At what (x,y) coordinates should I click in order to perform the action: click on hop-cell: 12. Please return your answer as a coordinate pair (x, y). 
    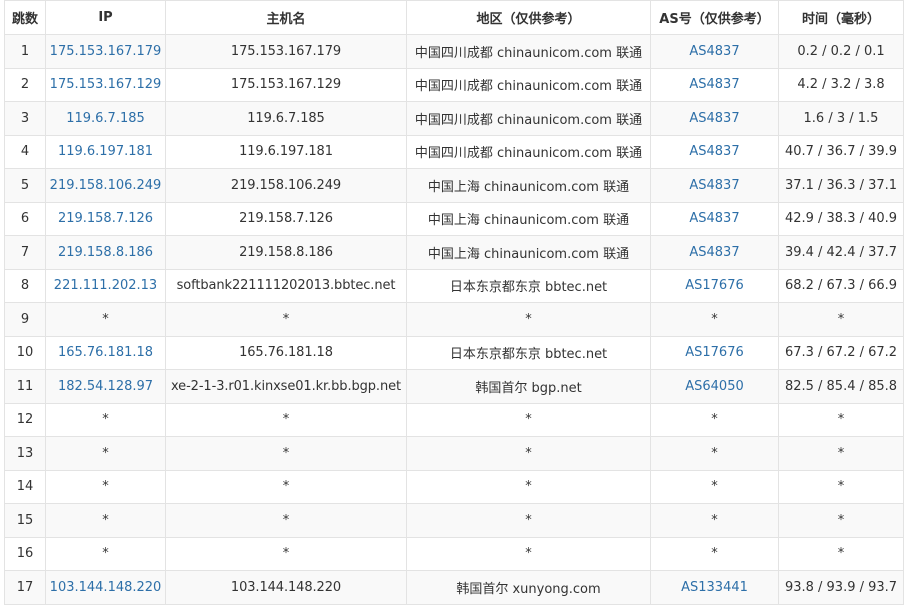
    Looking at the image, I should click on (25, 419).